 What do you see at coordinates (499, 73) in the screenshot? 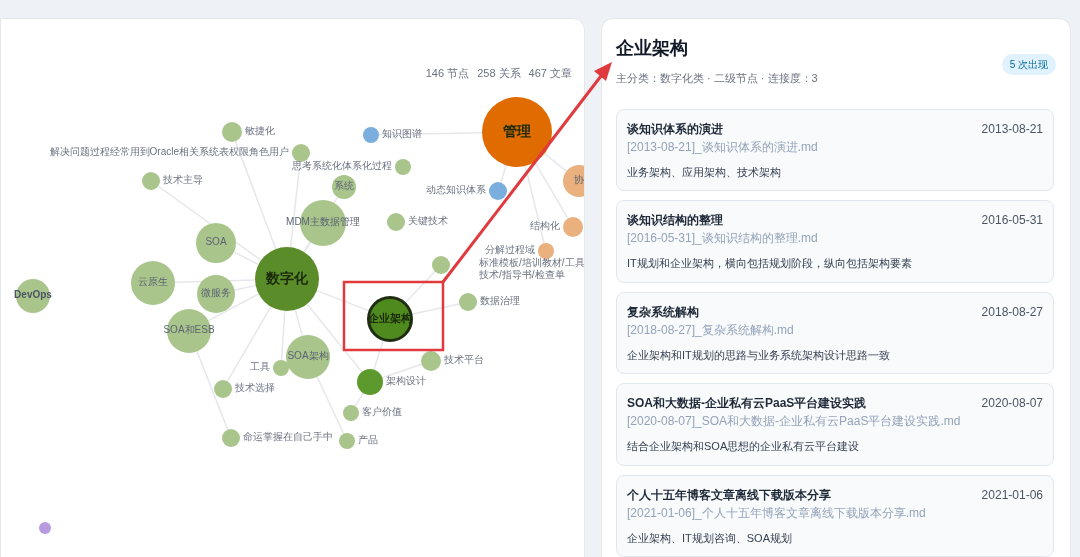
I see `graph-stat: 258 关系` at bounding box center [499, 73].